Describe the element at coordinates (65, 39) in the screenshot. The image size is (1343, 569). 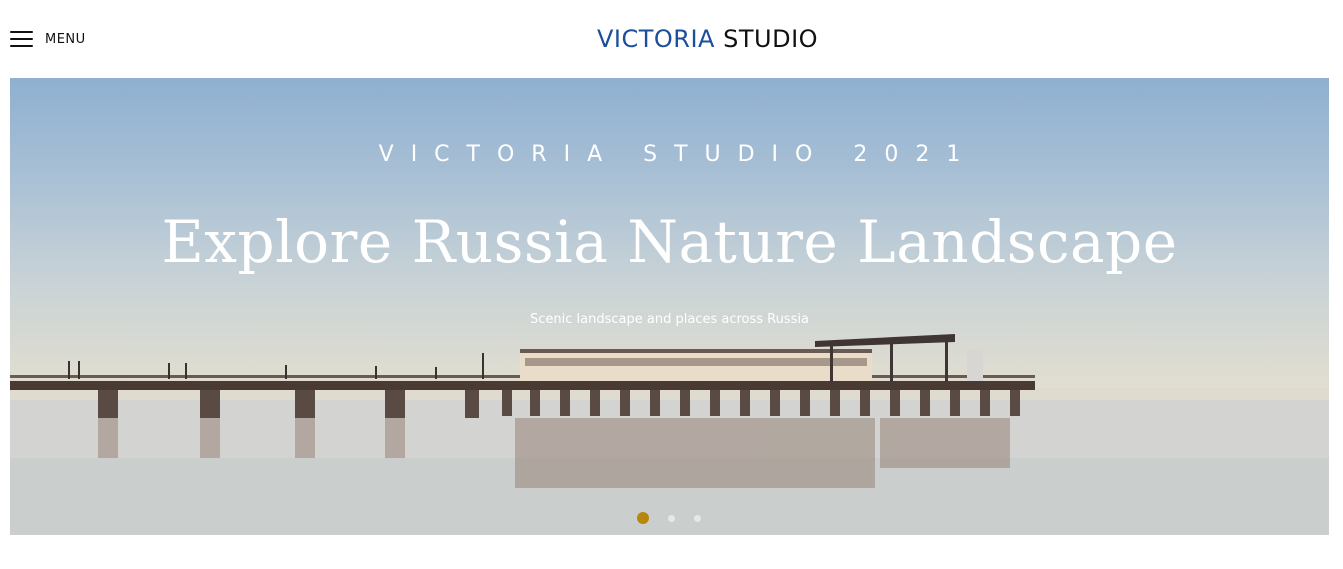
I see `menu-label: MENU` at that location.